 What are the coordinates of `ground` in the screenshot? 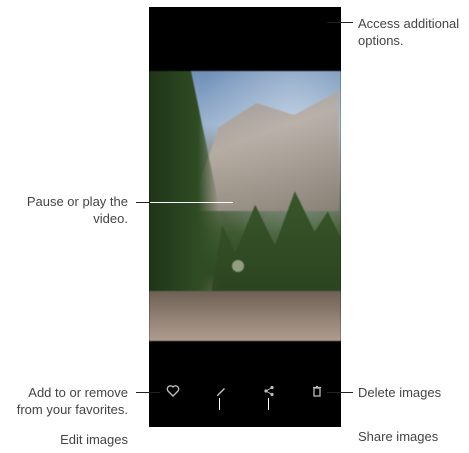 It's located at (245, 316).